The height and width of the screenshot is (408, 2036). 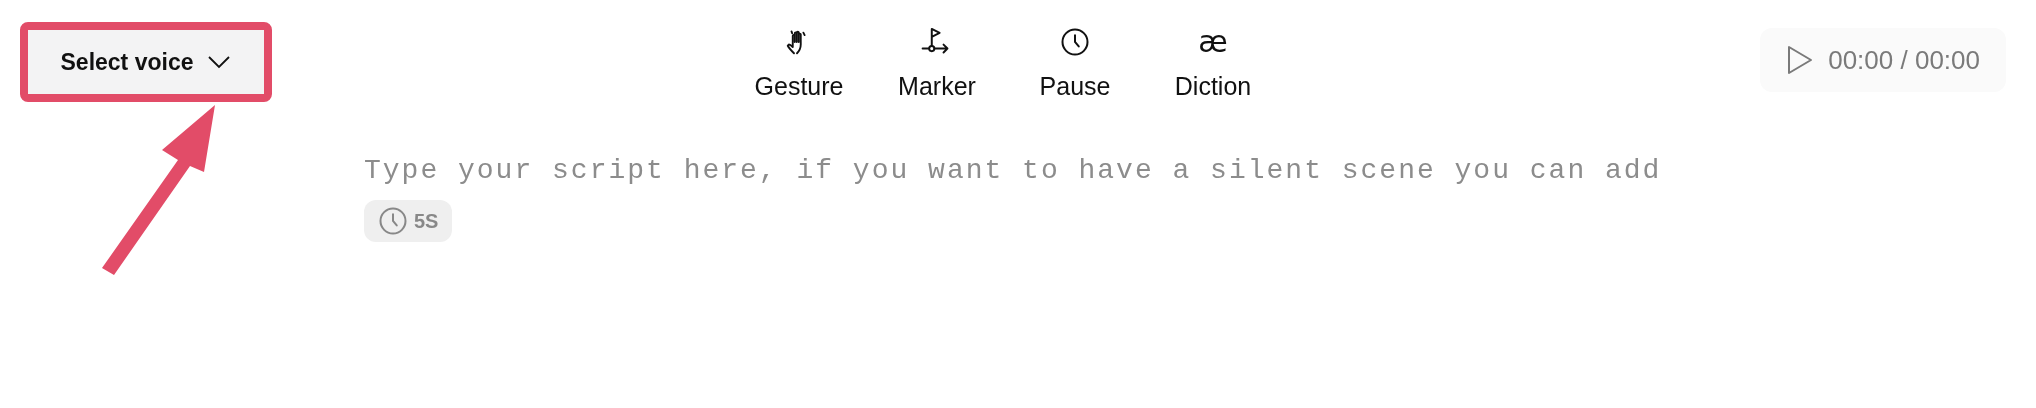 I want to click on chip-label: 5S, so click(x=426, y=221).